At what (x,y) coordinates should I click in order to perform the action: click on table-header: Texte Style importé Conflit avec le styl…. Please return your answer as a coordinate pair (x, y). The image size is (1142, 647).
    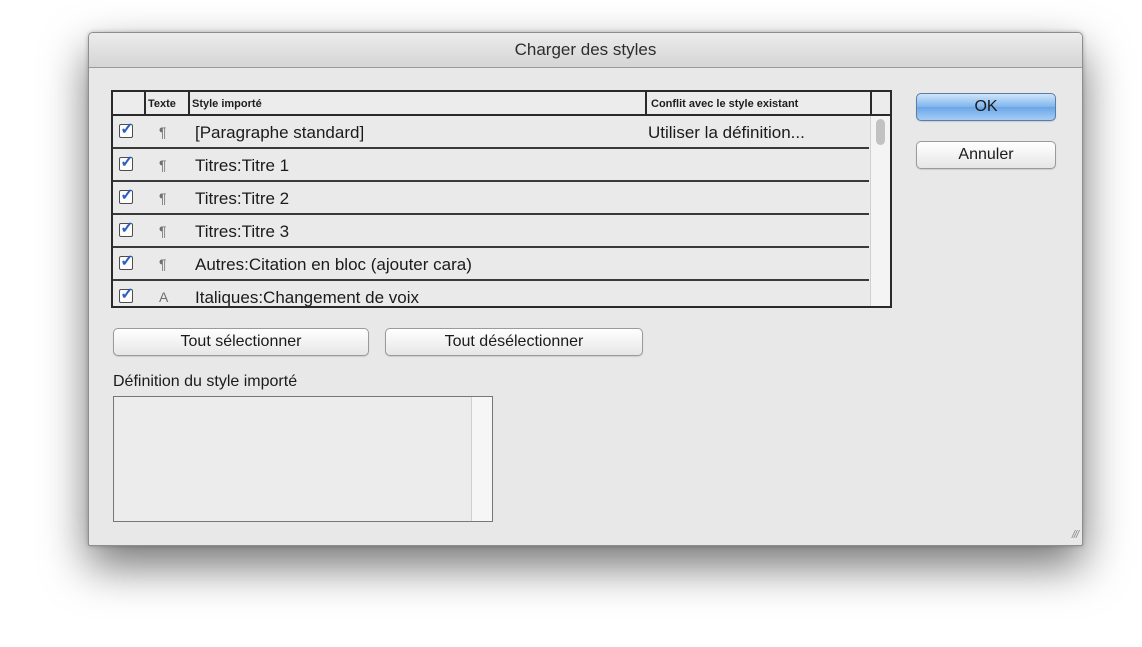
    Looking at the image, I should click on (501, 104).